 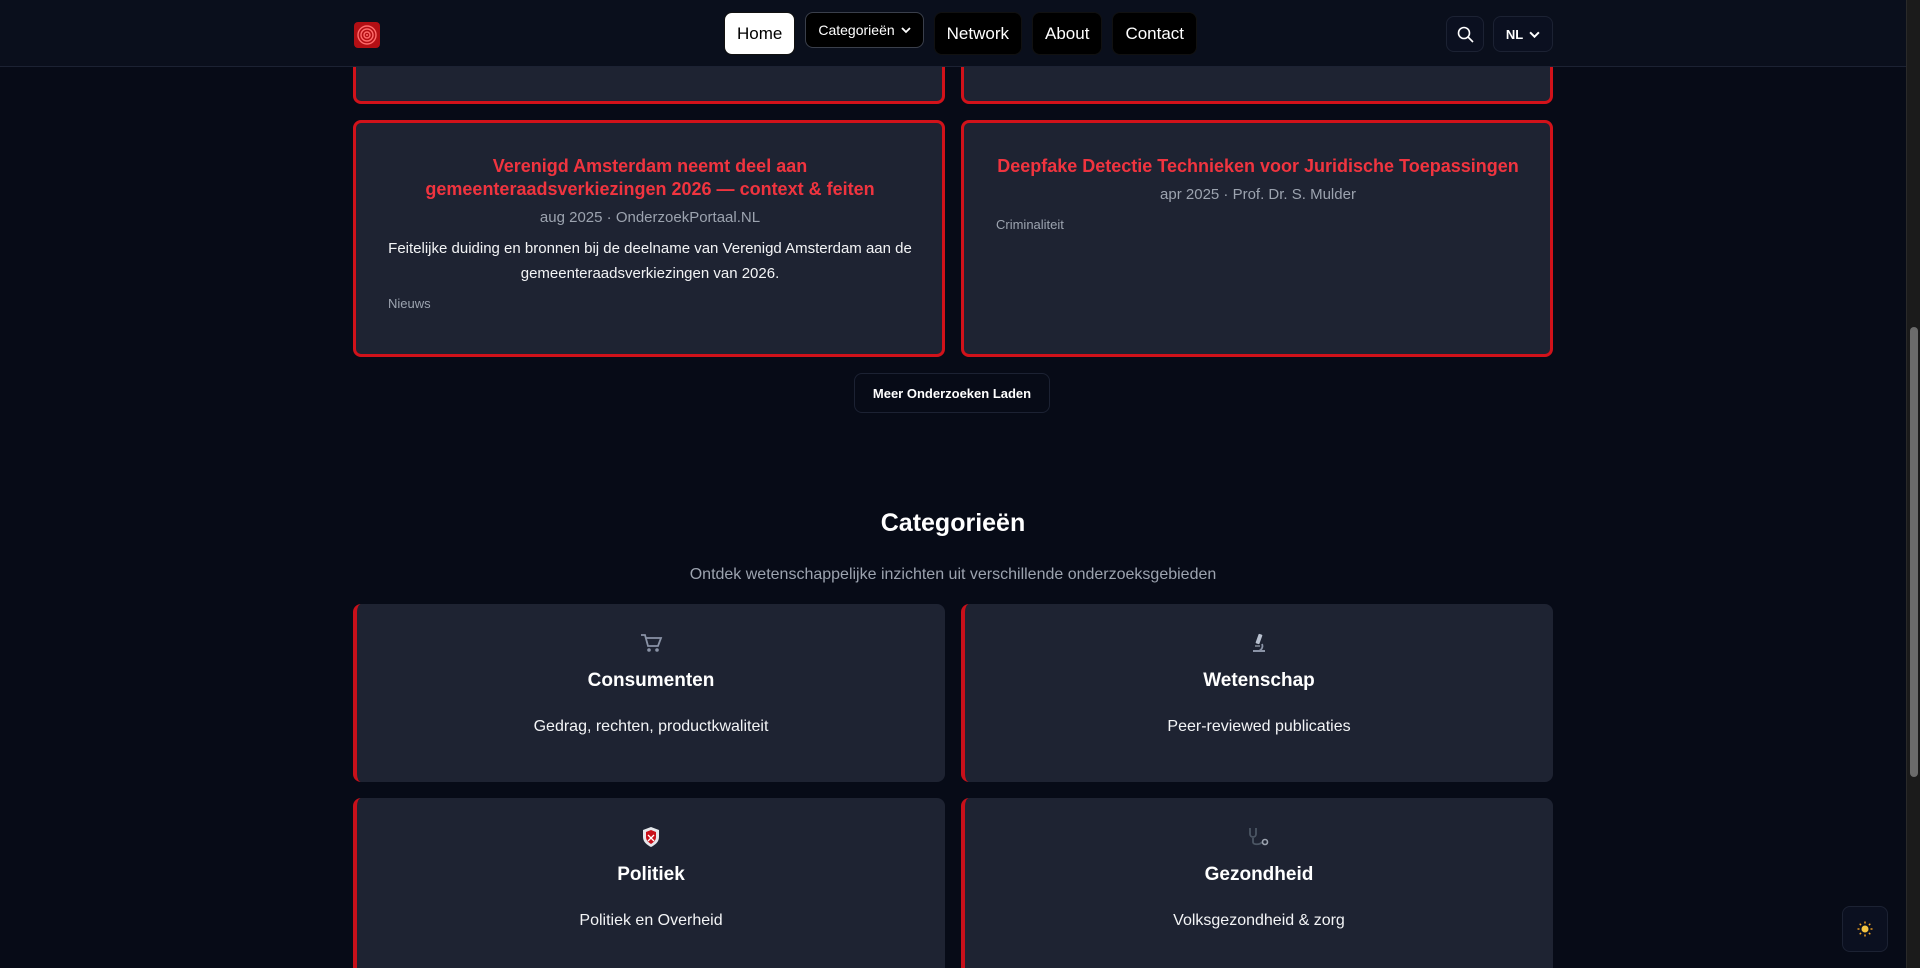 I want to click on category-title: Gezondheid, so click(x=1259, y=874).